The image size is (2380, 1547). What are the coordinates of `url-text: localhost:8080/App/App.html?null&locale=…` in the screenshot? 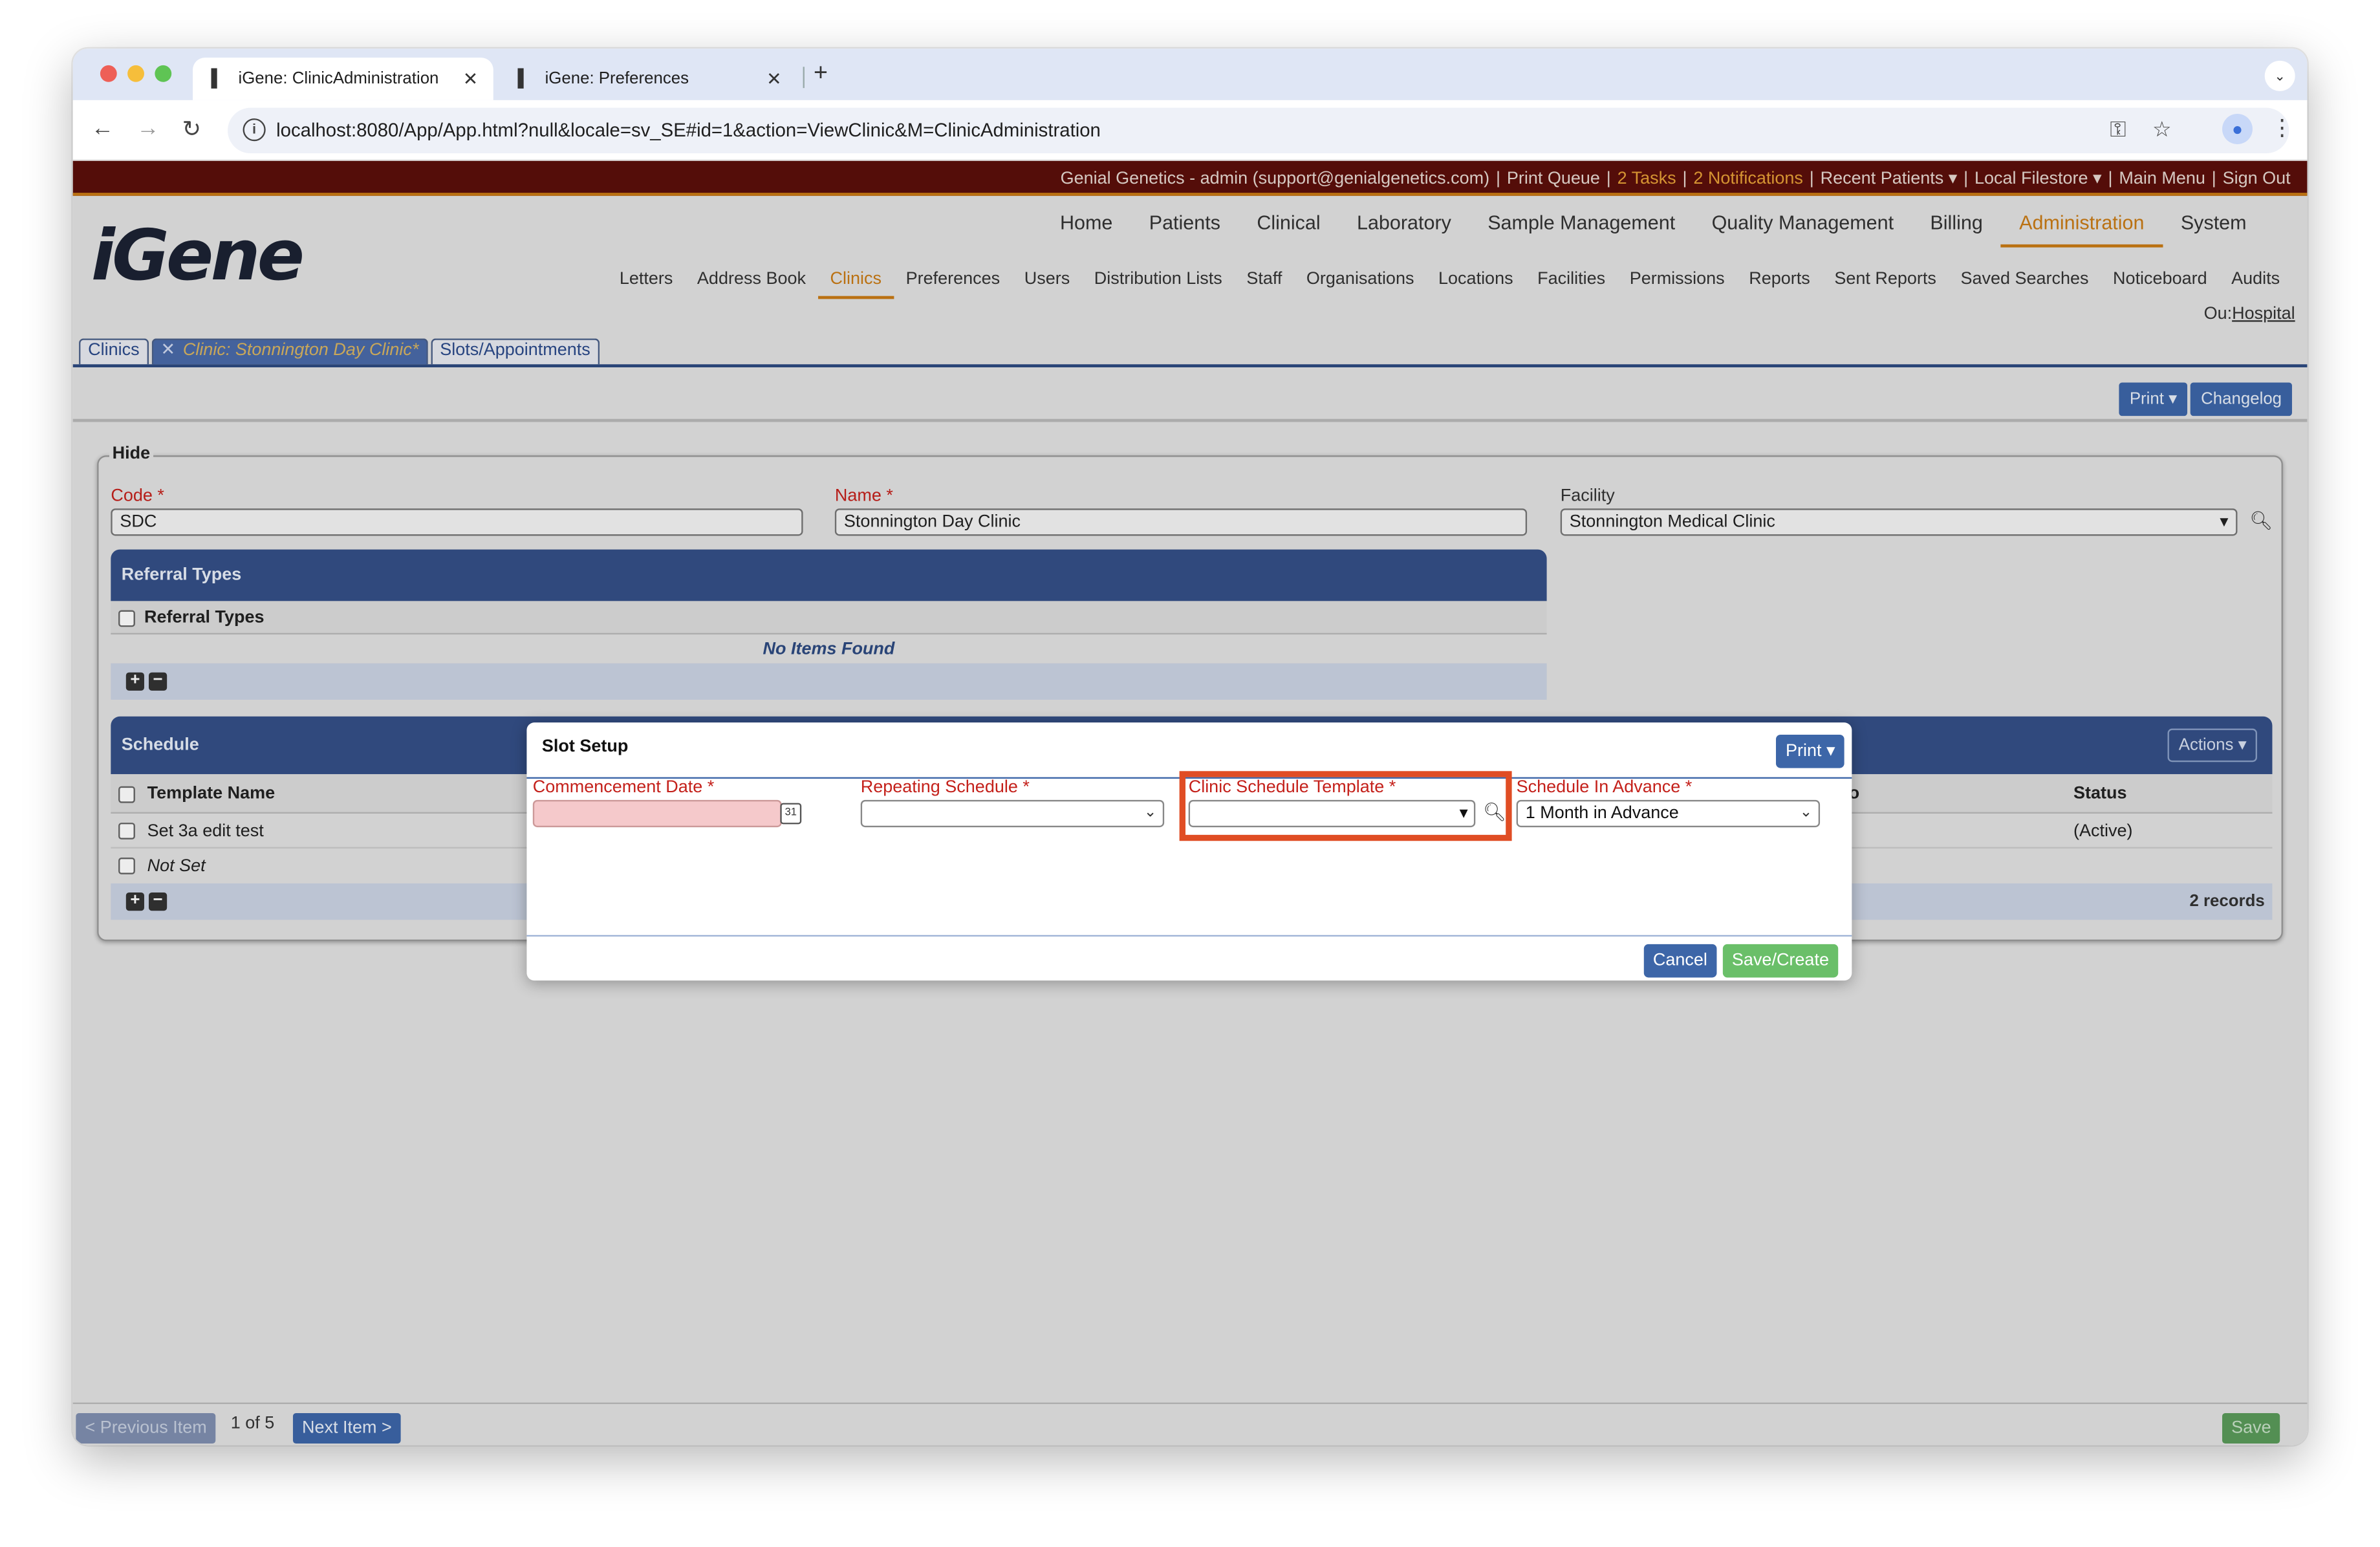 It's located at (688, 131).